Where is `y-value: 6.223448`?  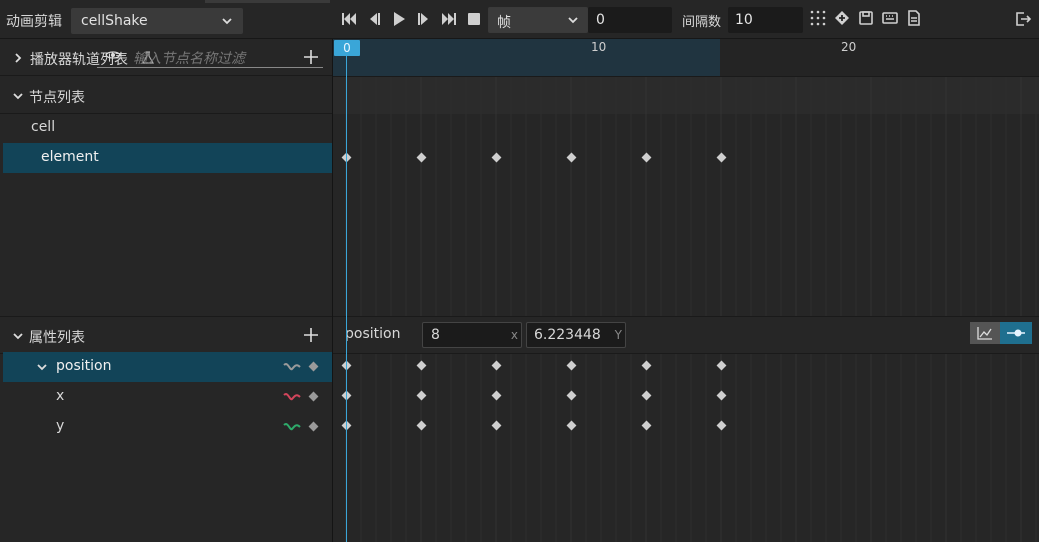
y-value: 6.223448 is located at coordinates (567, 335).